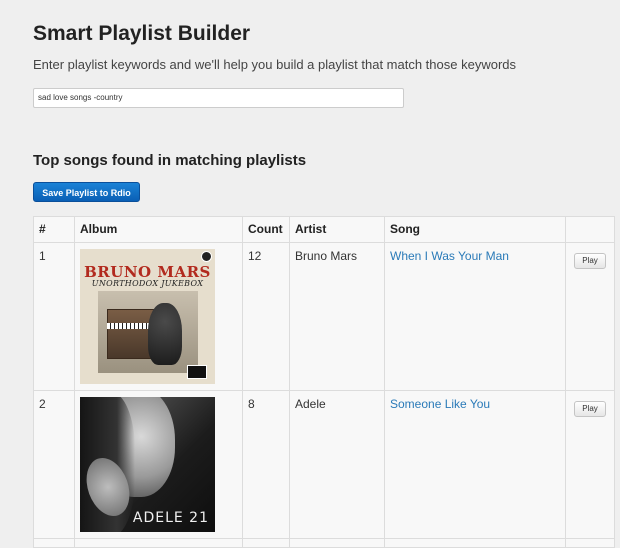 The width and height of the screenshot is (620, 548). I want to click on parental-advisory-icon, so click(197, 372).